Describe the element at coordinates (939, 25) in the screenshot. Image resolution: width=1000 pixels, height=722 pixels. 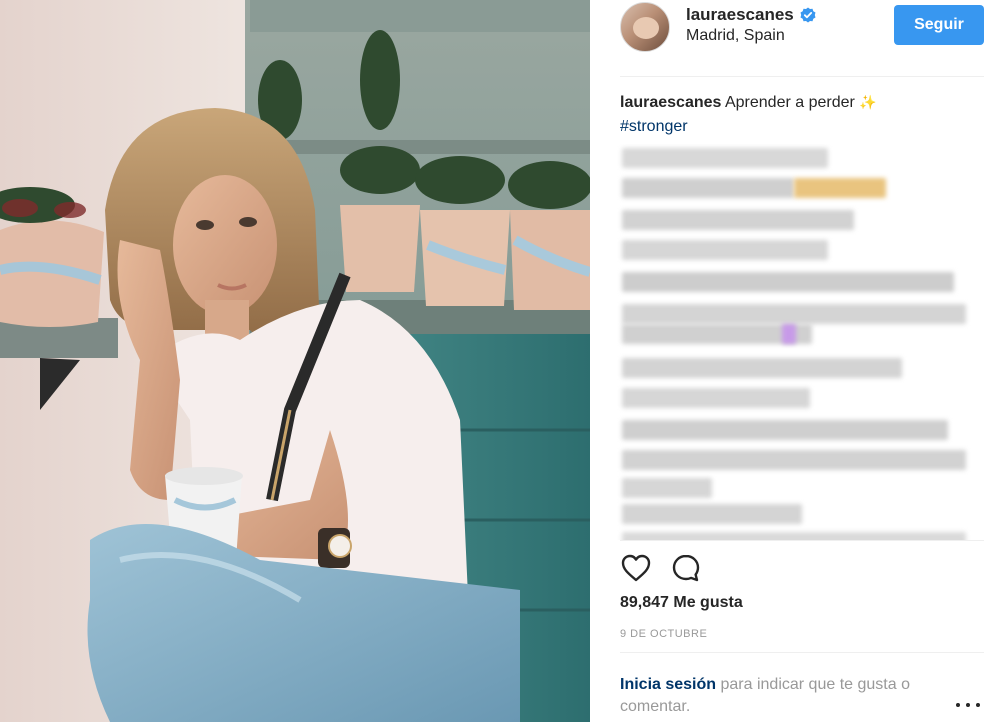
I see `follow-button: Seguir` at that location.